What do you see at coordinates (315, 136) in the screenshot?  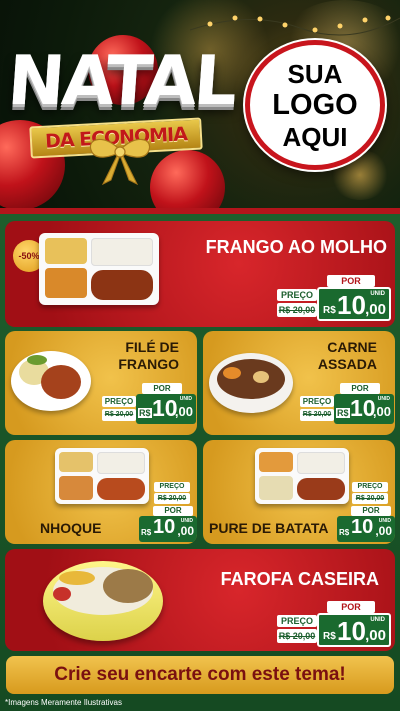 I see `logo-line: AQUI` at bounding box center [315, 136].